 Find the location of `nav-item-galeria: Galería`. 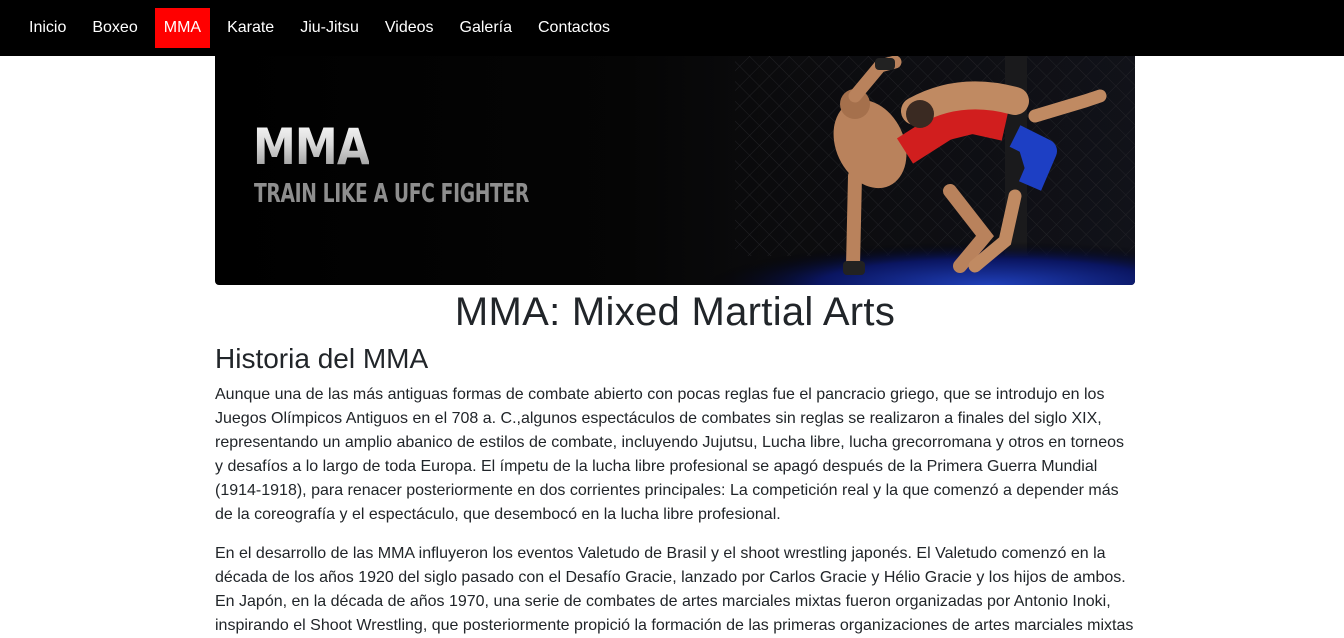

nav-item-galeria: Galería is located at coordinates (486, 28).